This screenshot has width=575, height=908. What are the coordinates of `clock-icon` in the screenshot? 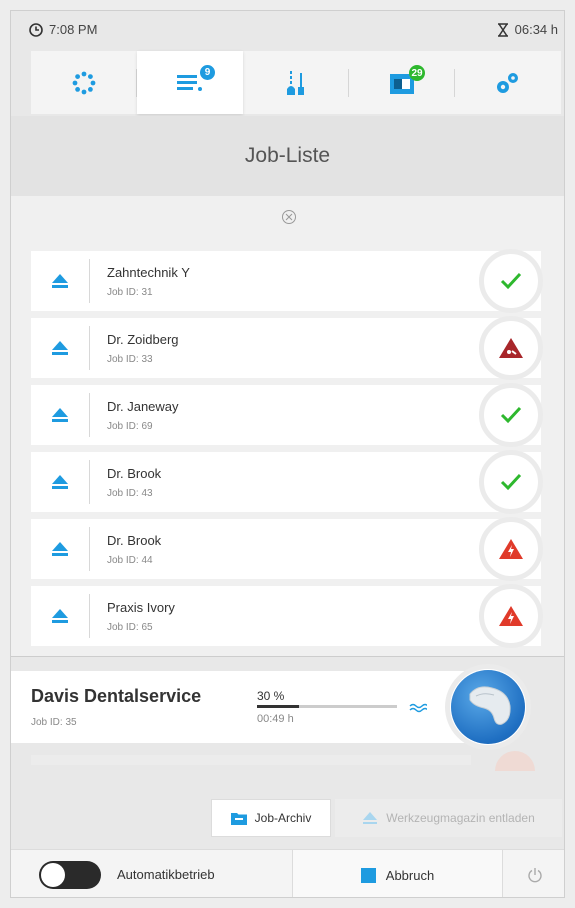 It's located at (36, 29).